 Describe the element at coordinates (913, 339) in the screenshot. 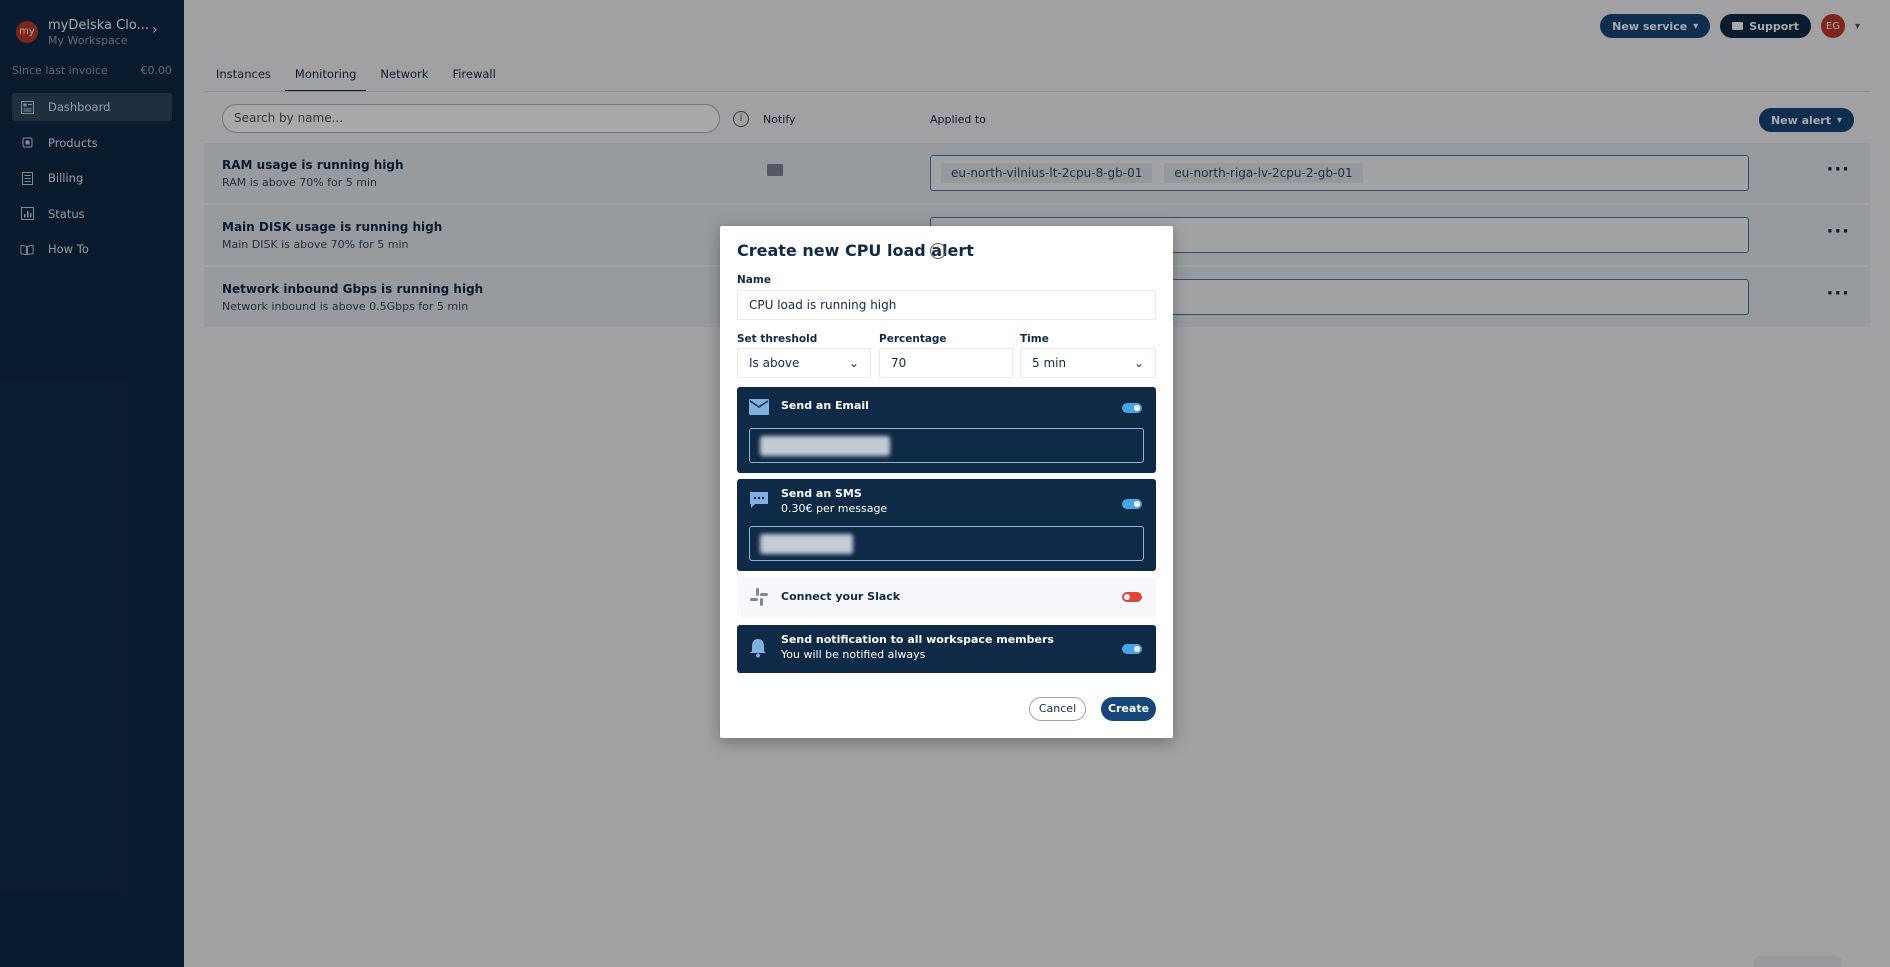

I see `percentage-label: Percentage` at that location.